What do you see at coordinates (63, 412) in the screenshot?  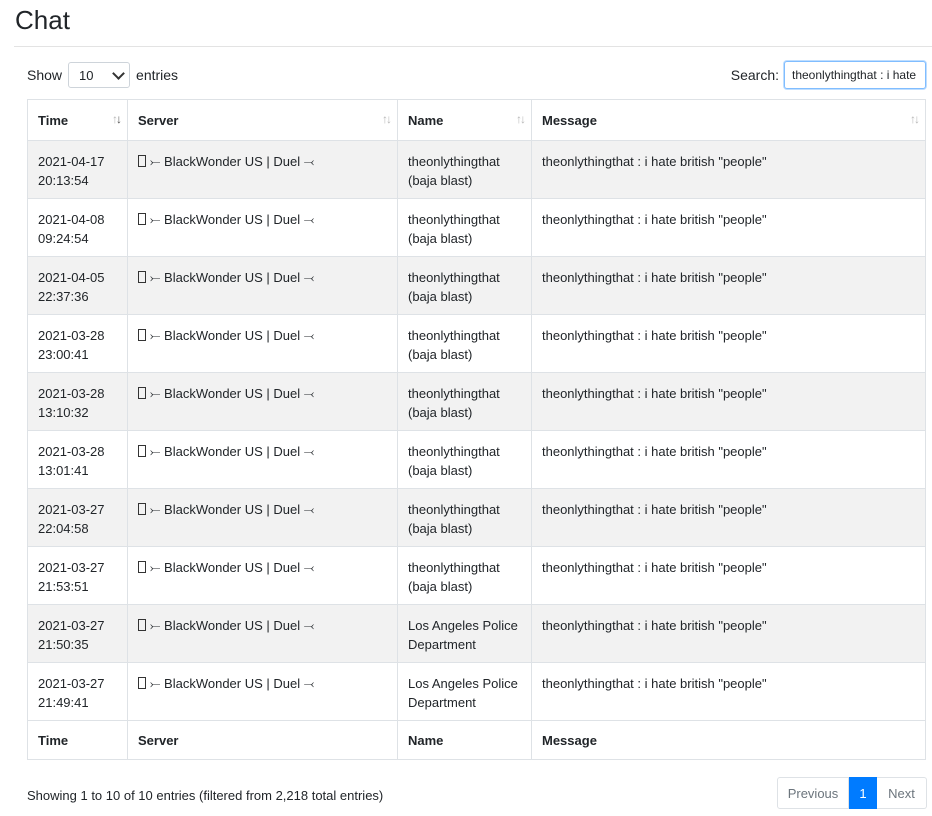 I see `cell-clock: 13:10:32` at bounding box center [63, 412].